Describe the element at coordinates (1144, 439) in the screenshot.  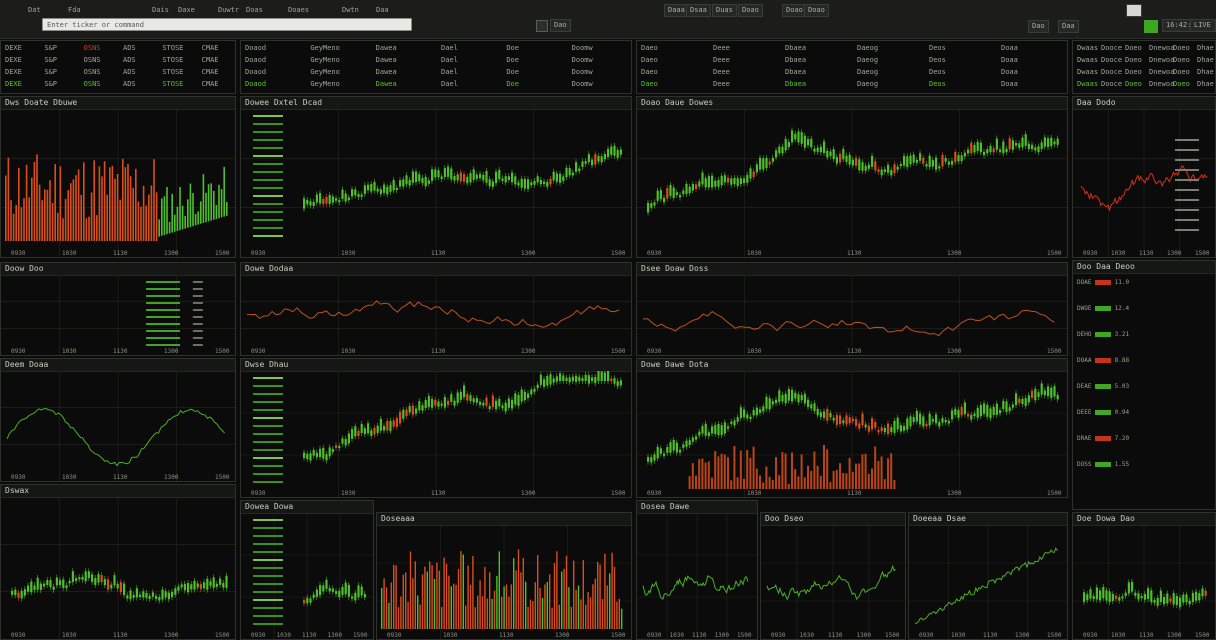
I see `watchlist-row: DRAE 7.20` at that location.